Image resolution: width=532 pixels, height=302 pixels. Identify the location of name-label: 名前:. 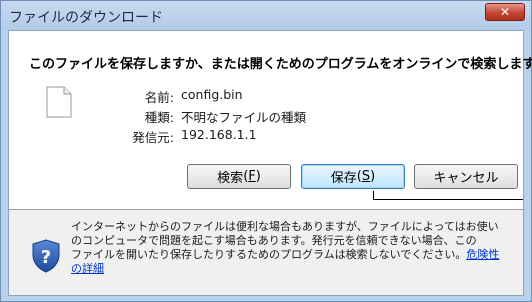
(159, 97).